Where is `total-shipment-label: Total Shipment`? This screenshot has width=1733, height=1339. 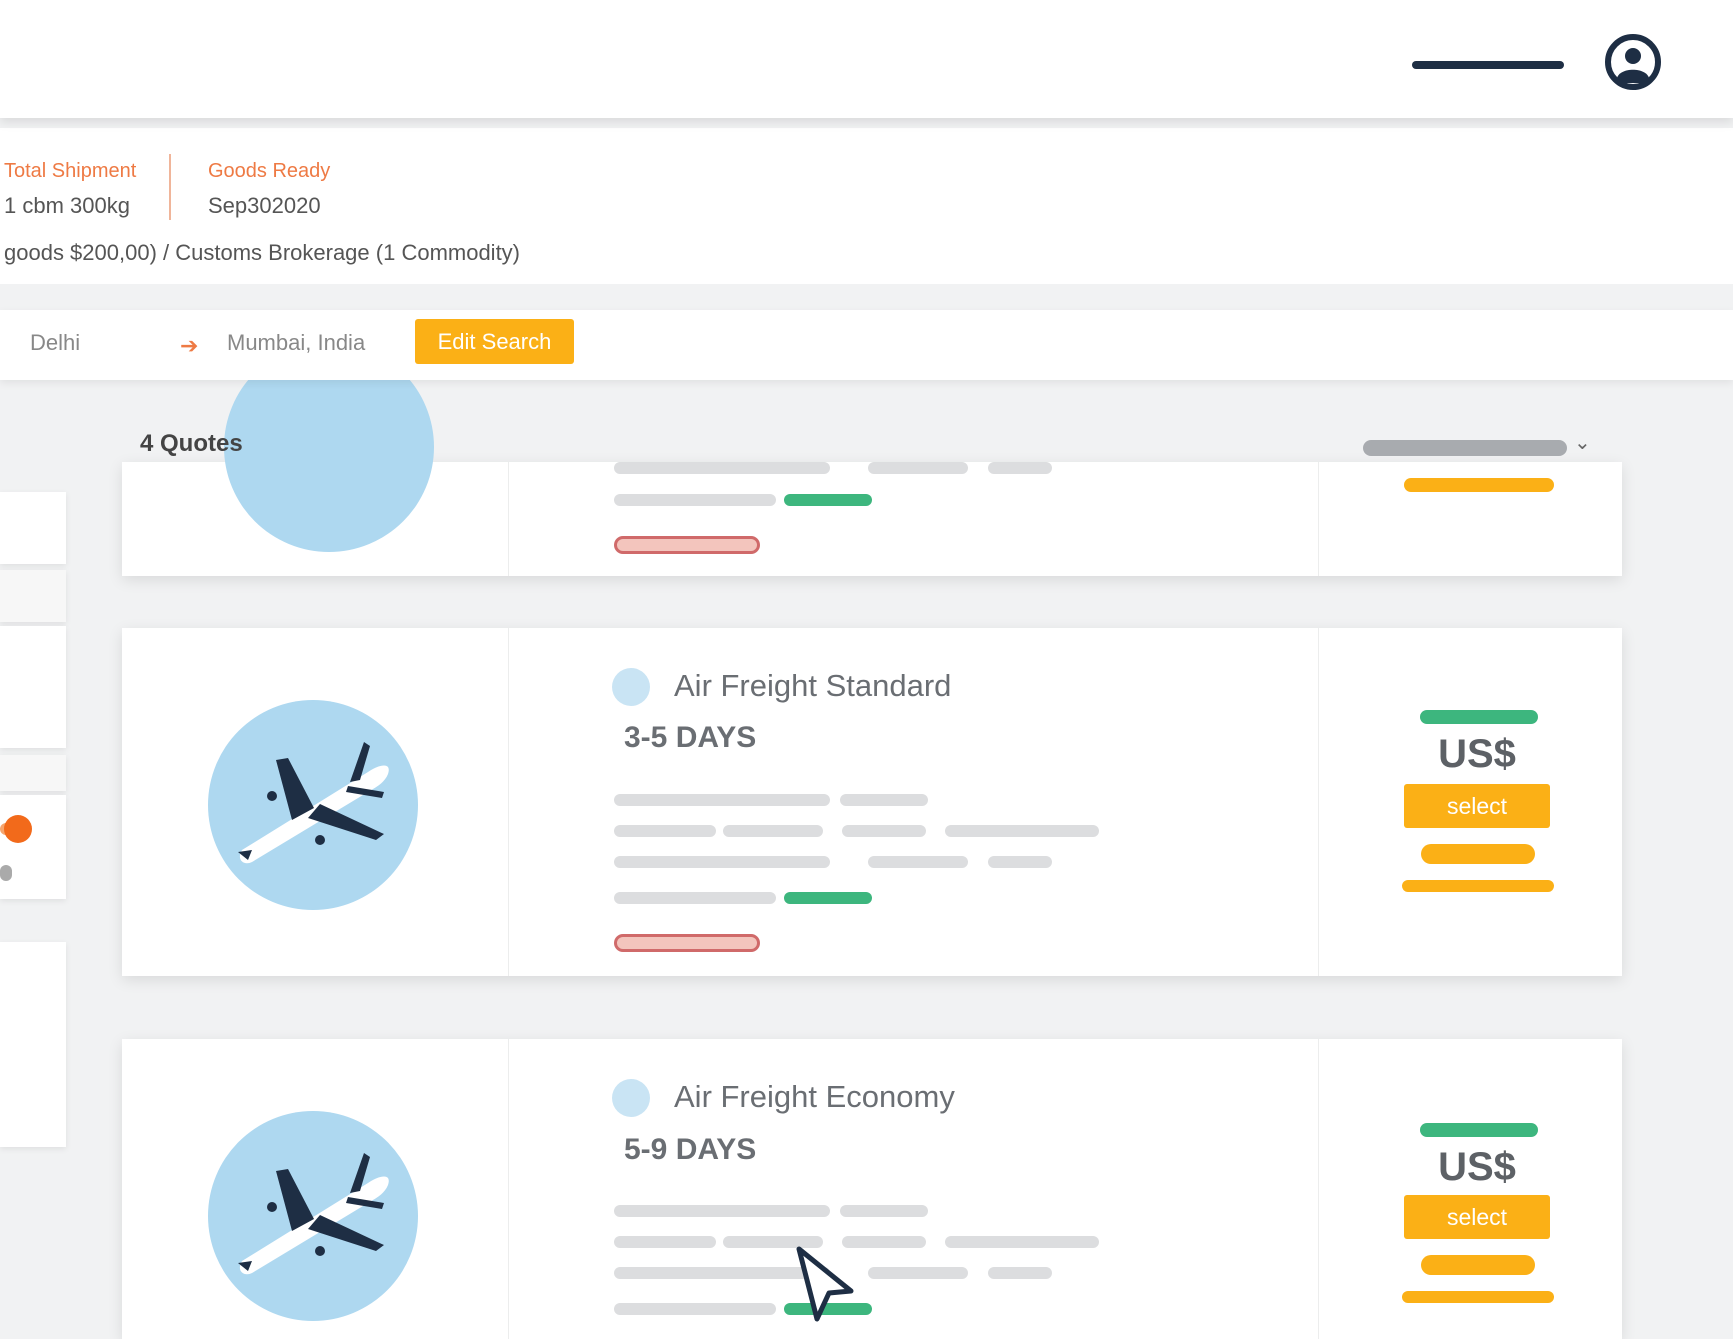
total-shipment-label: Total Shipment is located at coordinates (70, 171).